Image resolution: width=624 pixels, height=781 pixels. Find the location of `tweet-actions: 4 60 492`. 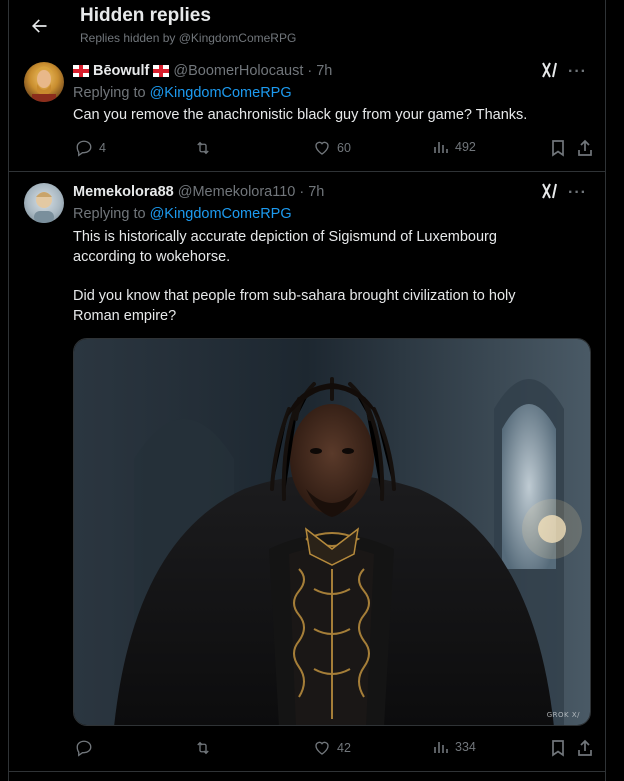

tweet-actions: 4 60 492 is located at coordinates (333, 150).